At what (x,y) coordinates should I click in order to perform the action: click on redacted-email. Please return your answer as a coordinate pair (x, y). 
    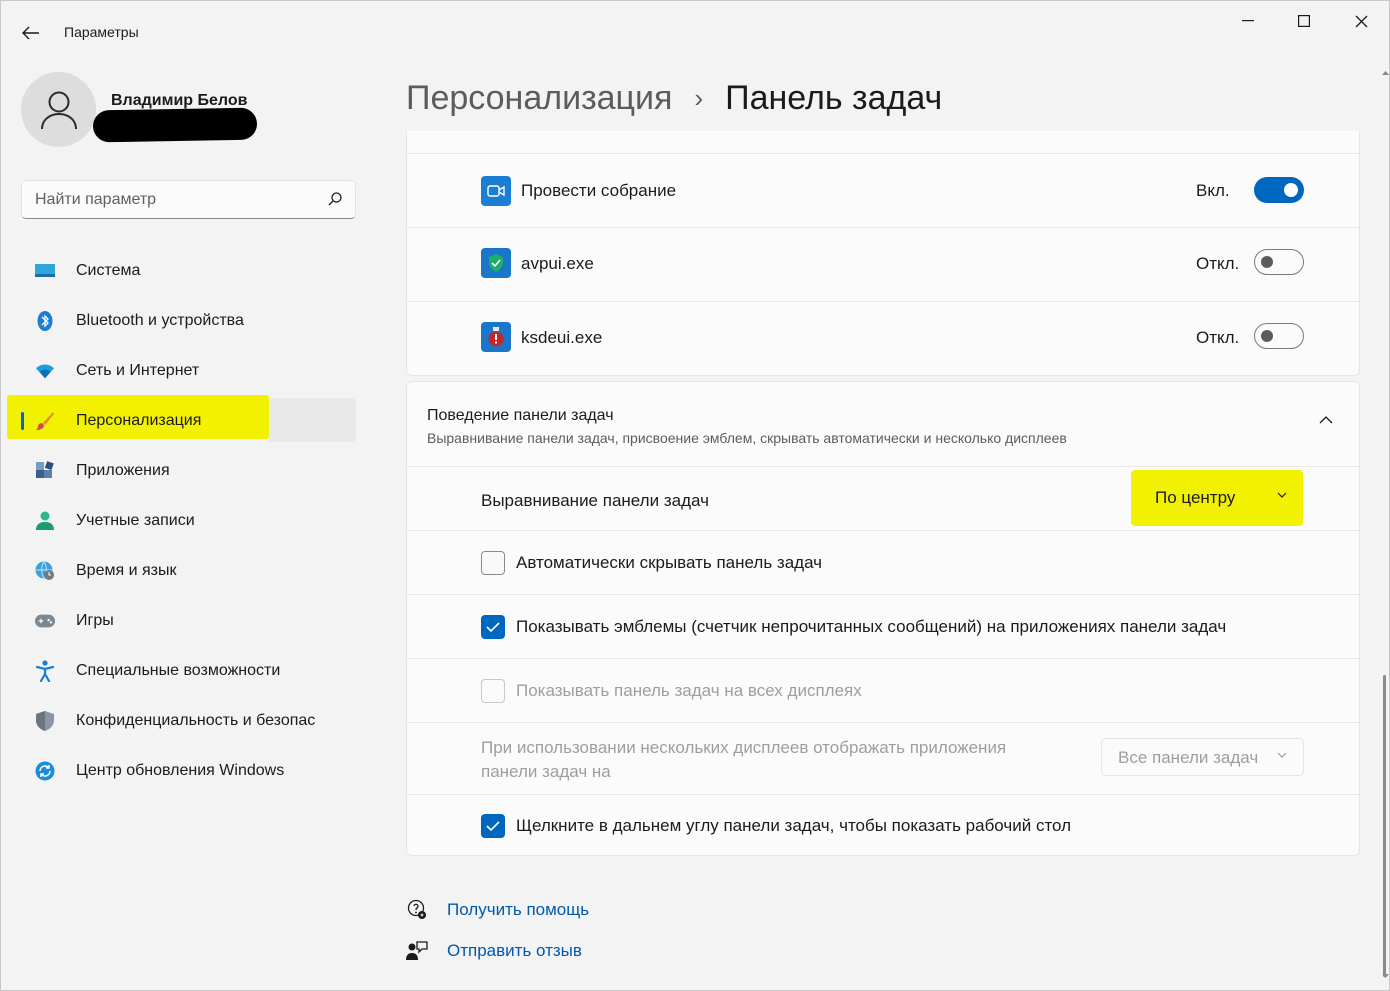
    Looking at the image, I should click on (175, 125).